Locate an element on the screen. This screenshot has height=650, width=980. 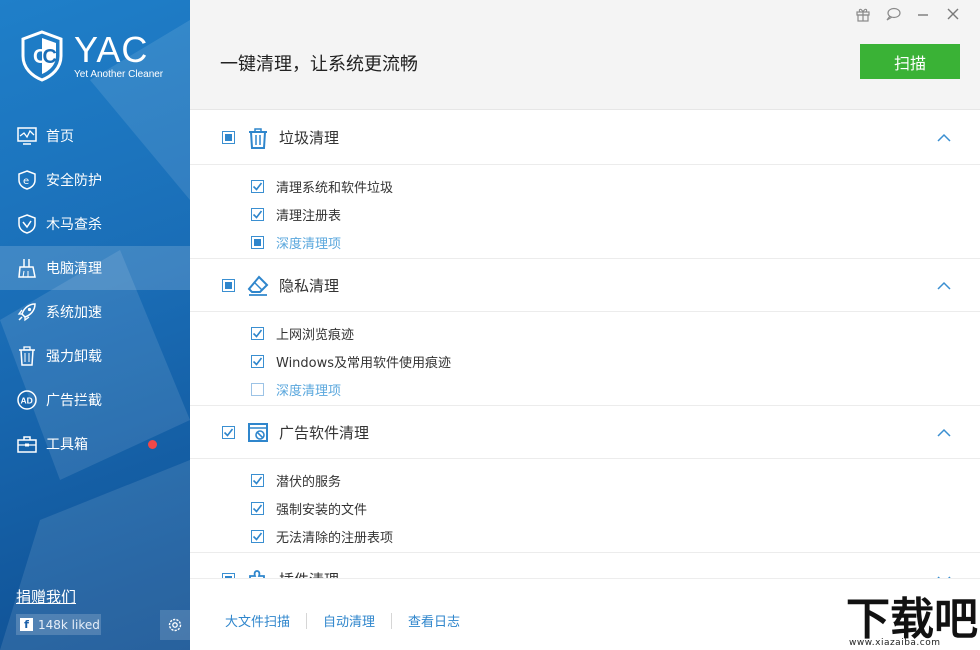
item-label: 潜伏的服务 is located at coordinates (308, 480).